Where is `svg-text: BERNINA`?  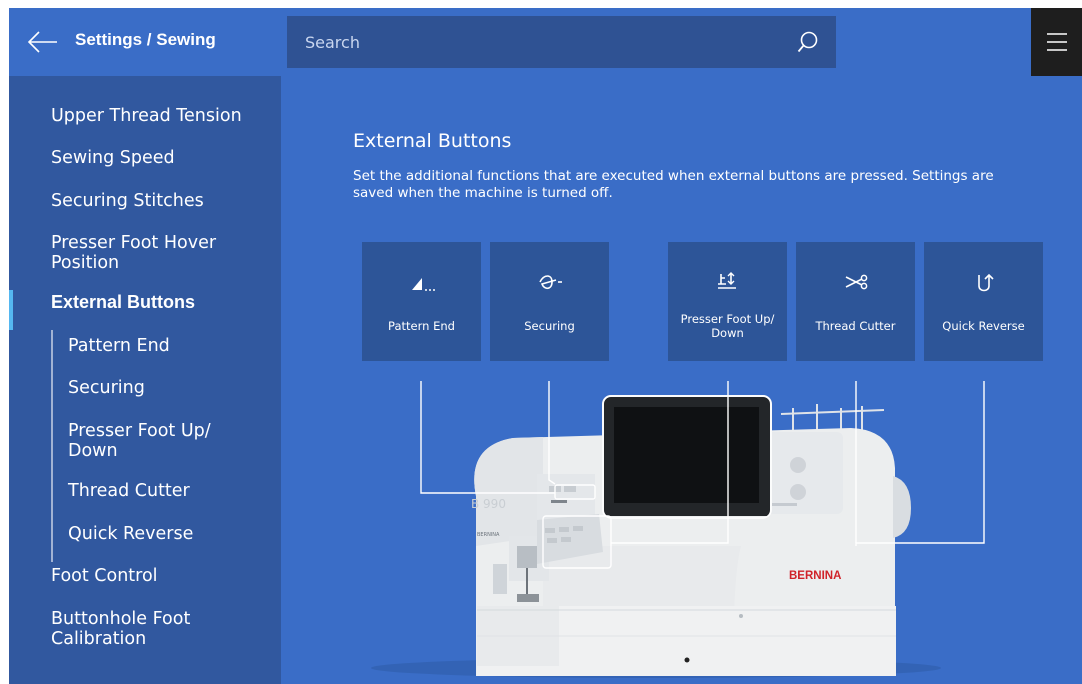
svg-text: BERNINA is located at coordinates (488, 535).